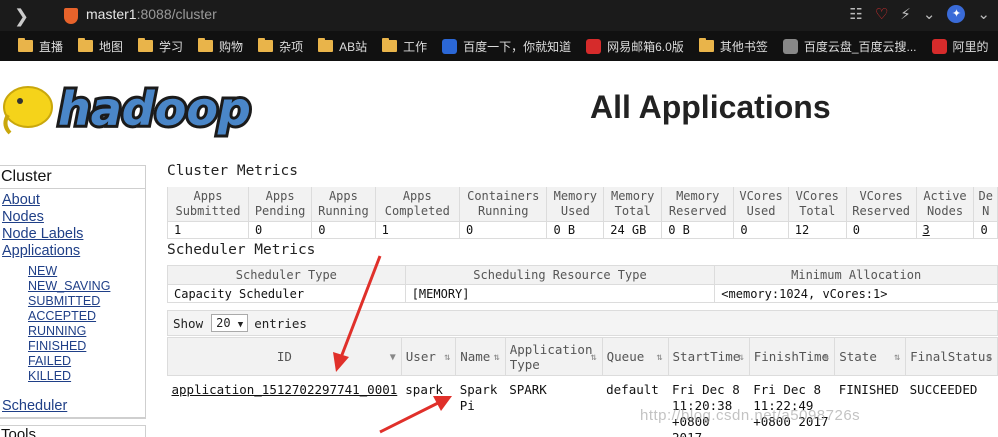 The image size is (998, 437). What do you see at coordinates (945, 210) in the screenshot?
I see `metric-header-line2: Nodes` at bounding box center [945, 210].